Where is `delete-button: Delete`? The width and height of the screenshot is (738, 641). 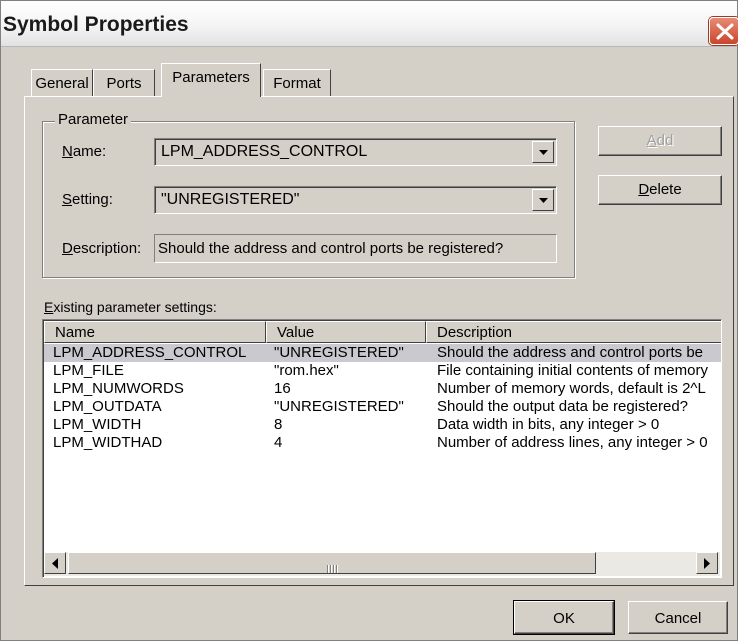 delete-button: Delete is located at coordinates (660, 190).